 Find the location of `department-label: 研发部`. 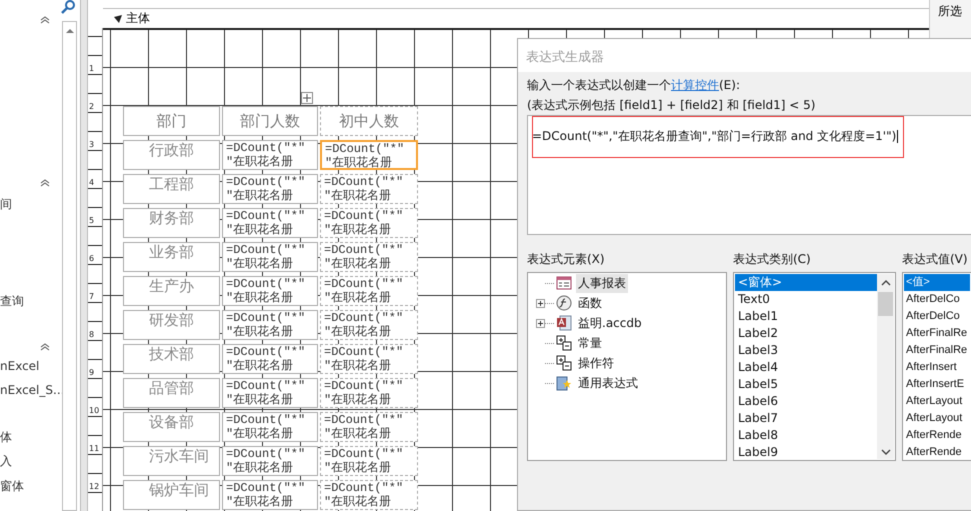

department-label: 研发部 is located at coordinates (171, 325).